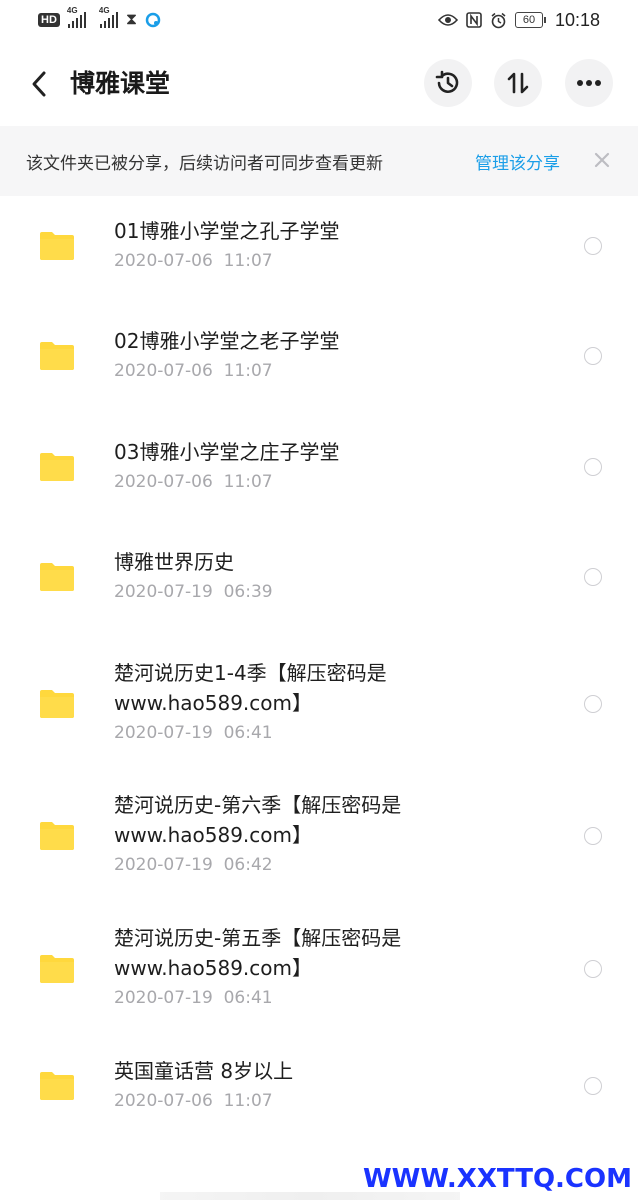 The height and width of the screenshot is (1200, 638). Describe the element at coordinates (227, 452) in the screenshot. I see `file-name: 03博雅小学堂之庄子学堂` at that location.